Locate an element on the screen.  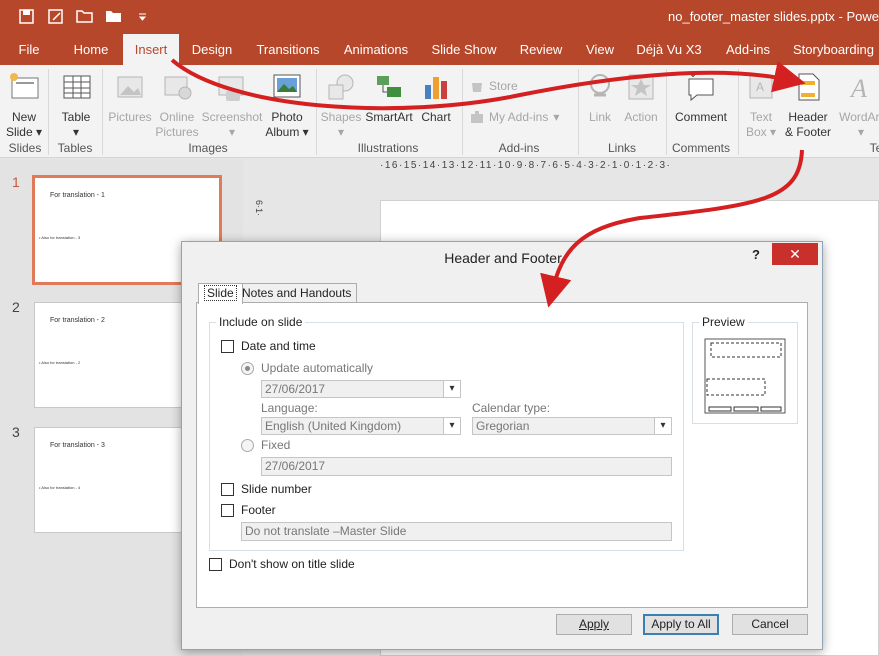
pictures-icon is located at coordinates (130, 87).